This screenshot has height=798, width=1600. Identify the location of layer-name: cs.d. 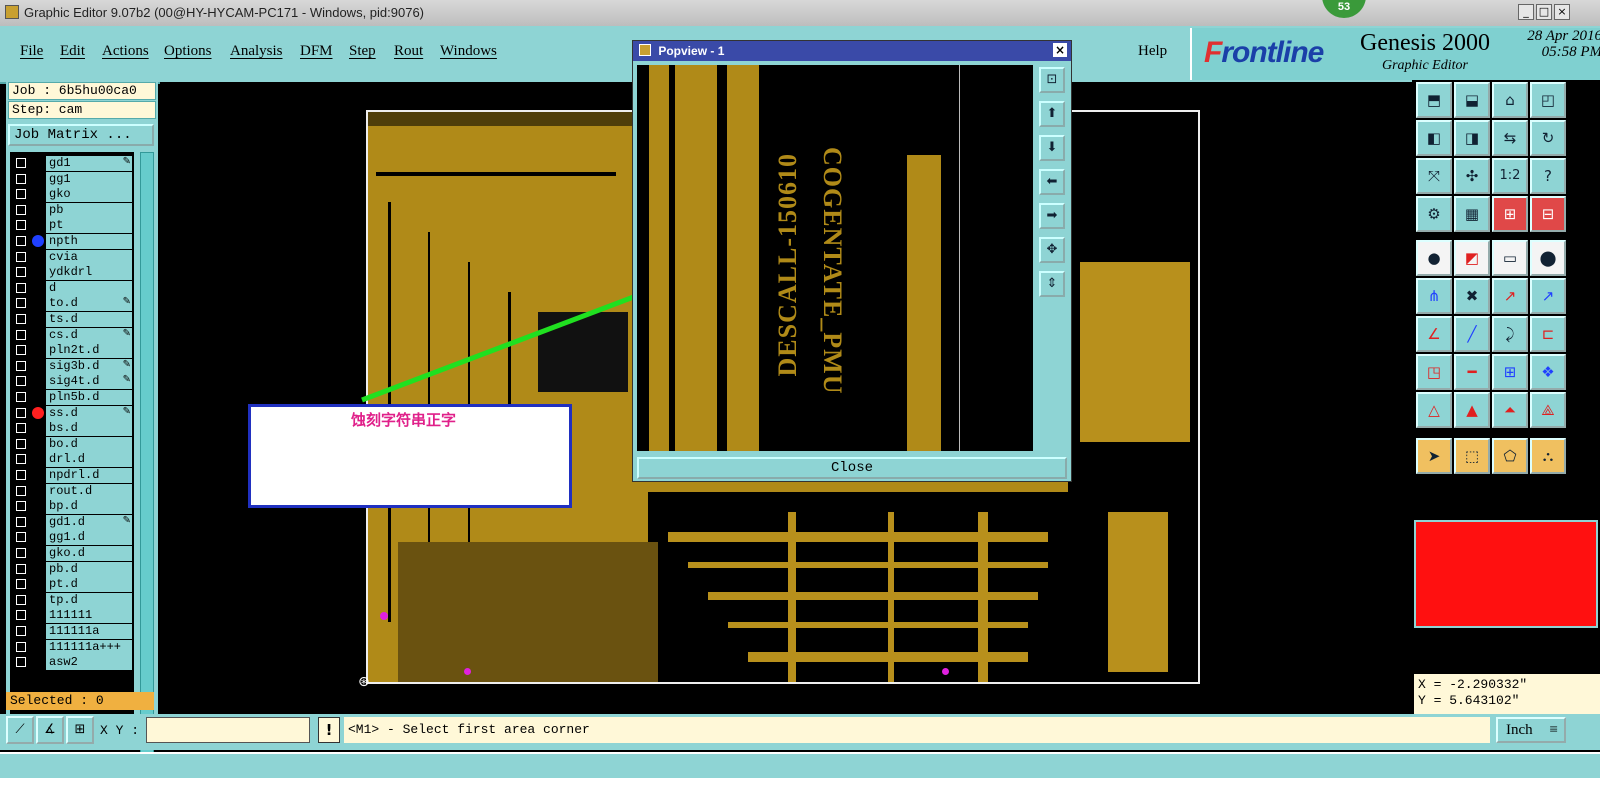
(89, 335).